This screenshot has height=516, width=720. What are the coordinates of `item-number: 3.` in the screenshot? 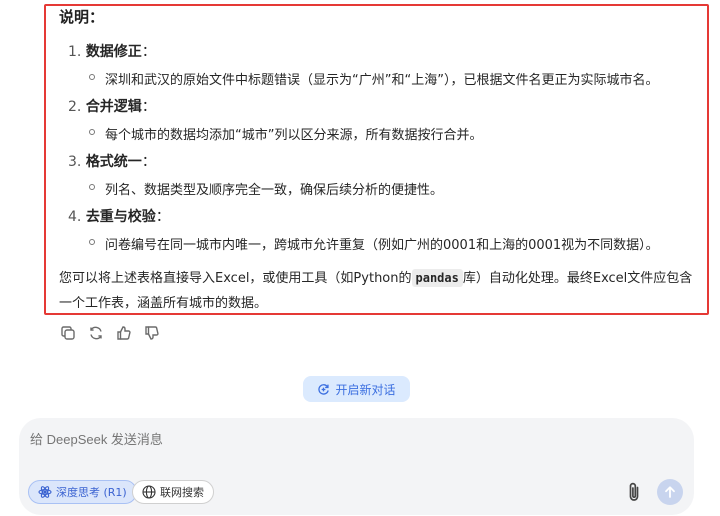 It's located at (75, 162).